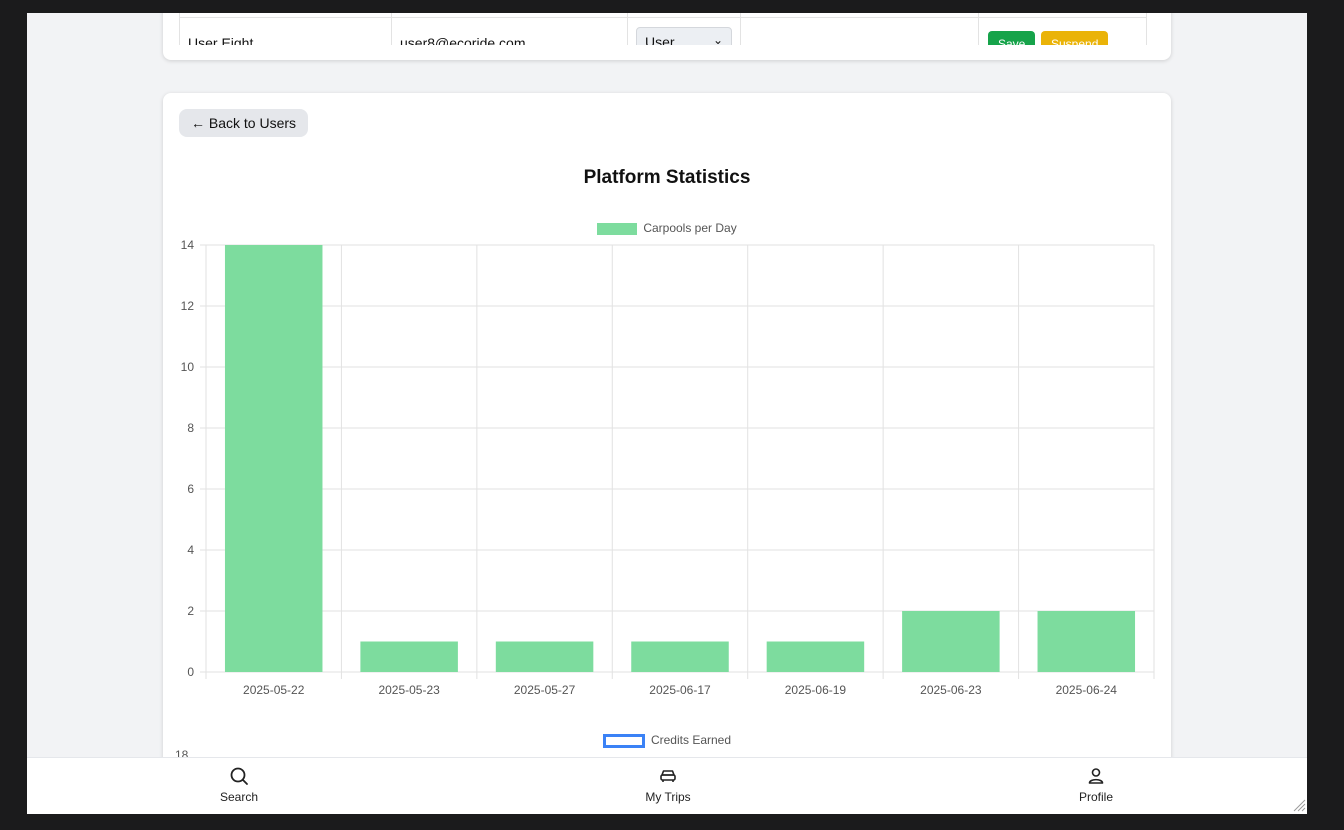  I want to click on page-title: Platform Statistics, so click(667, 177).